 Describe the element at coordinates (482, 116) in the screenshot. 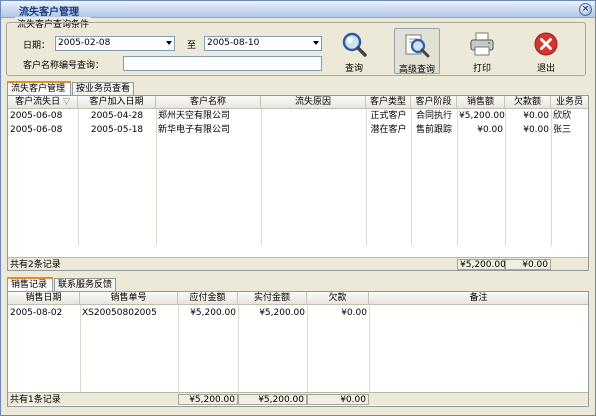

I see `cell-sales: ¥5,200.00` at that location.